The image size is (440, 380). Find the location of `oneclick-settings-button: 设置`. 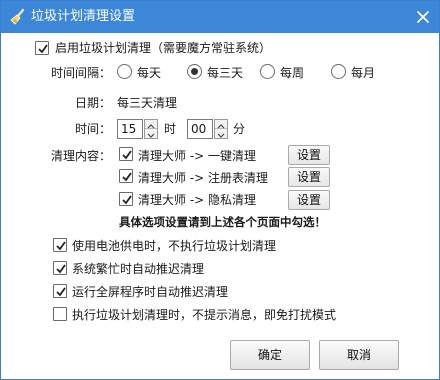

oneclick-settings-button: 设置 is located at coordinates (309, 155).